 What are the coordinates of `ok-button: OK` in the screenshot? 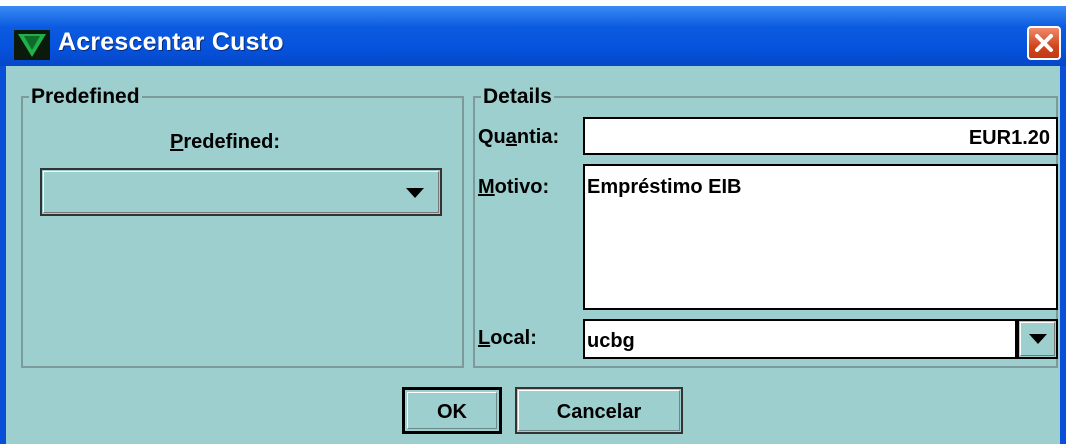 It's located at (452, 410).